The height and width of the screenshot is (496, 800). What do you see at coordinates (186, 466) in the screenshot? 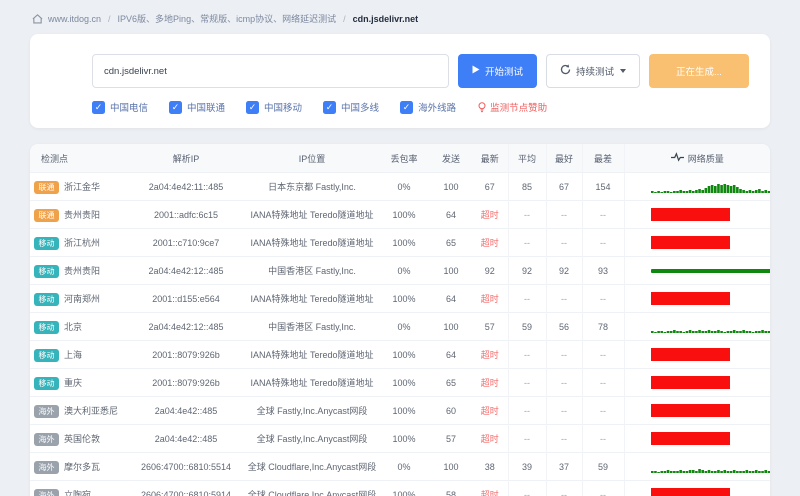
I see `resolved-ip-cell: 2606:4700::6810:5514` at bounding box center [186, 466].